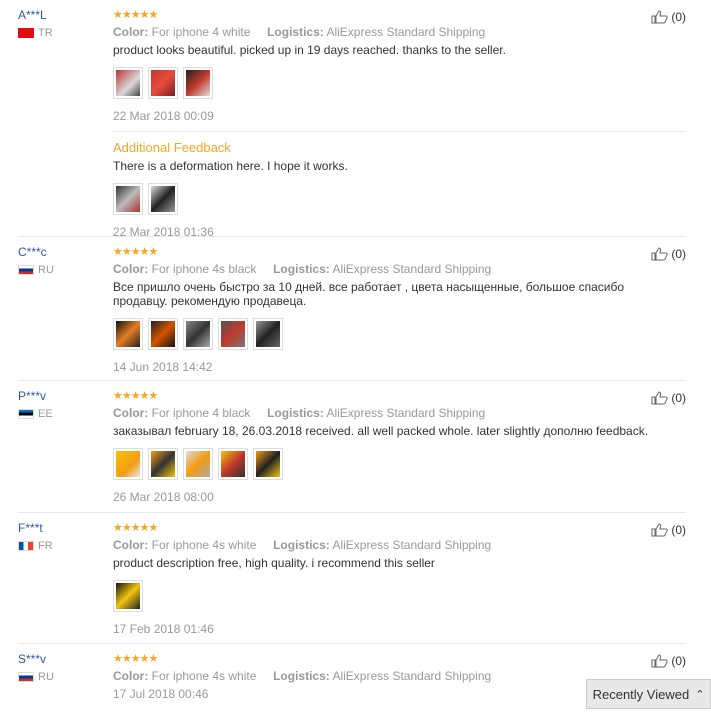 The height and width of the screenshot is (713, 711). I want to click on flag-ru-icon, so click(26, 677).